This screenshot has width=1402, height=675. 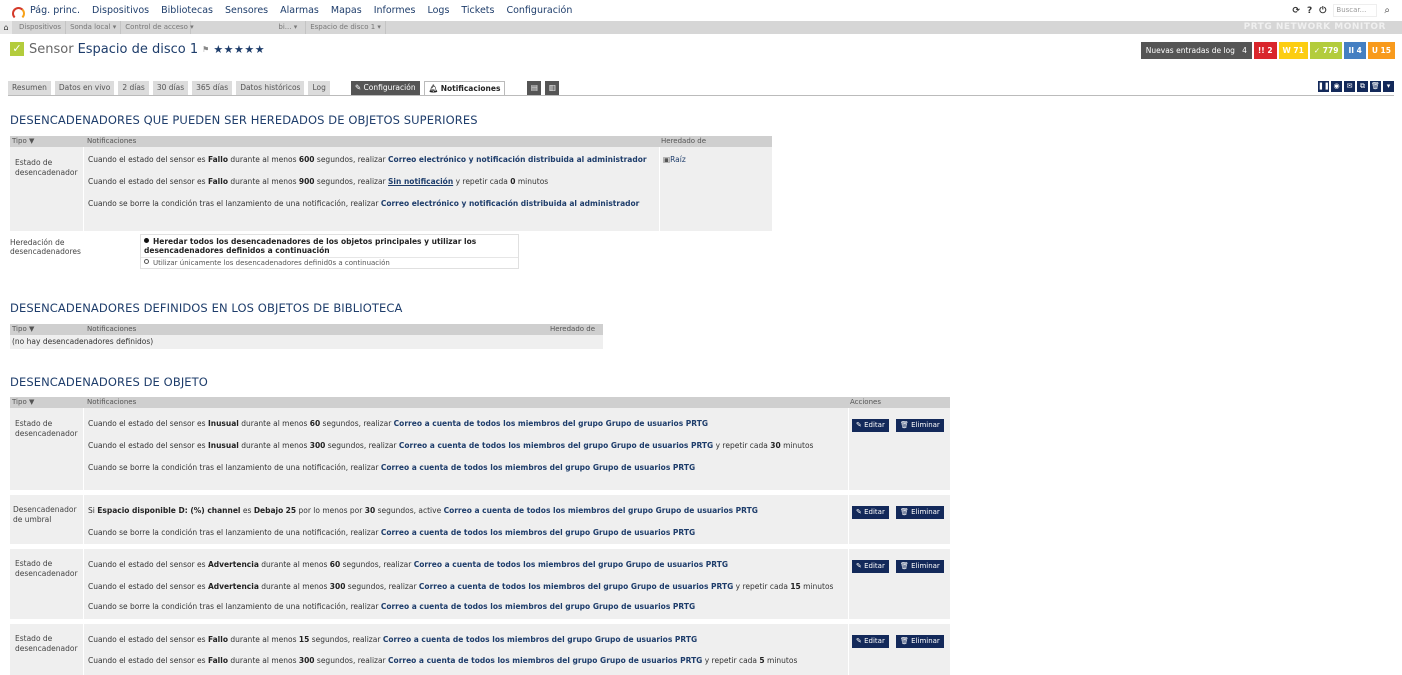 I want to click on text: Si, so click(x=93, y=510).